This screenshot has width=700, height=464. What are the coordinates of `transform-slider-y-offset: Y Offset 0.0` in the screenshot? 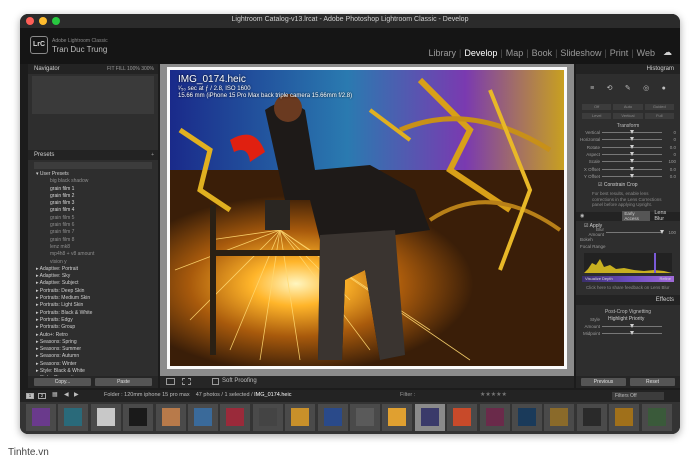 It's located at (628, 176).